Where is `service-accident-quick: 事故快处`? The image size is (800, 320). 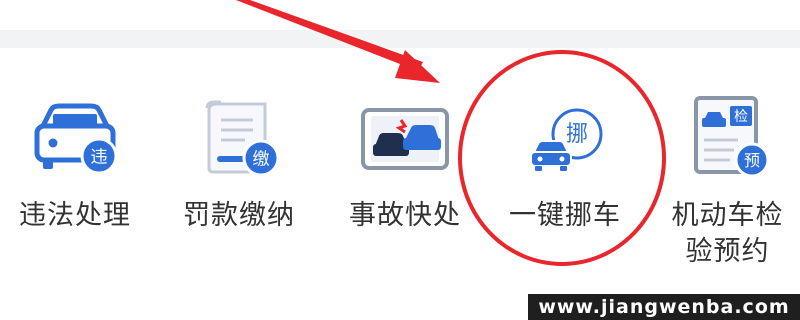
service-accident-quick: 事故快处 is located at coordinates (405, 153).